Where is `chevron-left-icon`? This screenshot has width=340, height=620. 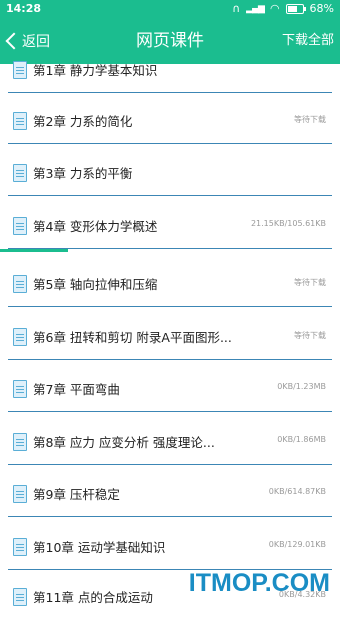
chevron-left-icon is located at coordinates (14, 41).